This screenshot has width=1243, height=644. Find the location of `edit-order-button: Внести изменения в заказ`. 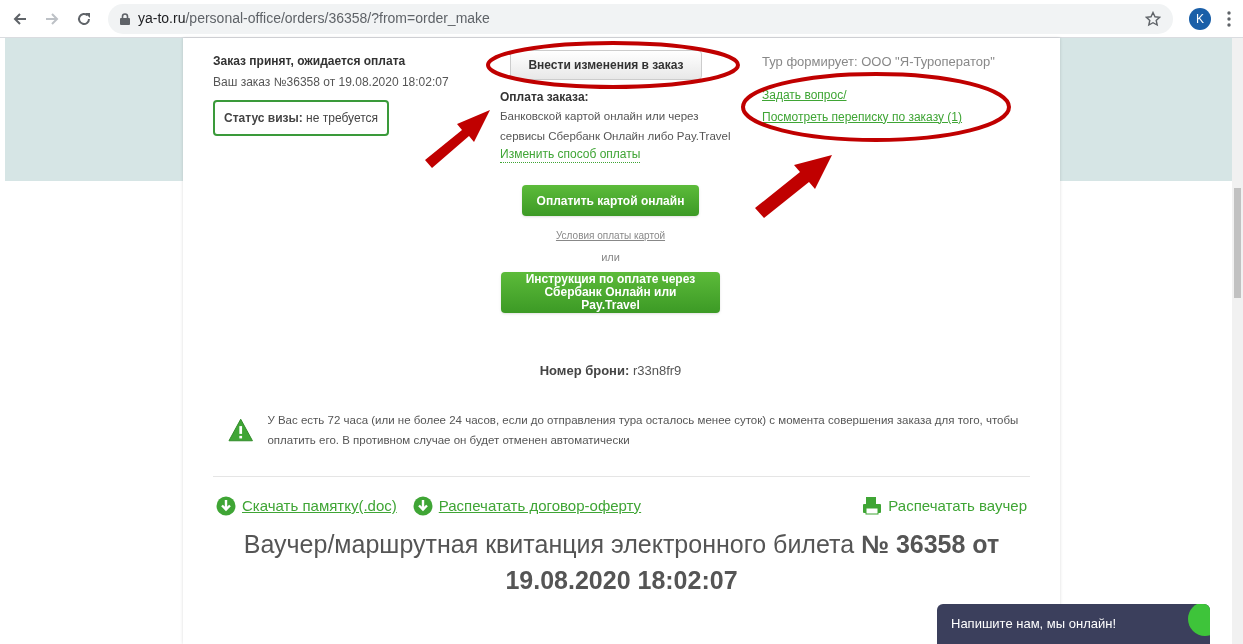

edit-order-button: Внести изменения в заказ is located at coordinates (606, 65).